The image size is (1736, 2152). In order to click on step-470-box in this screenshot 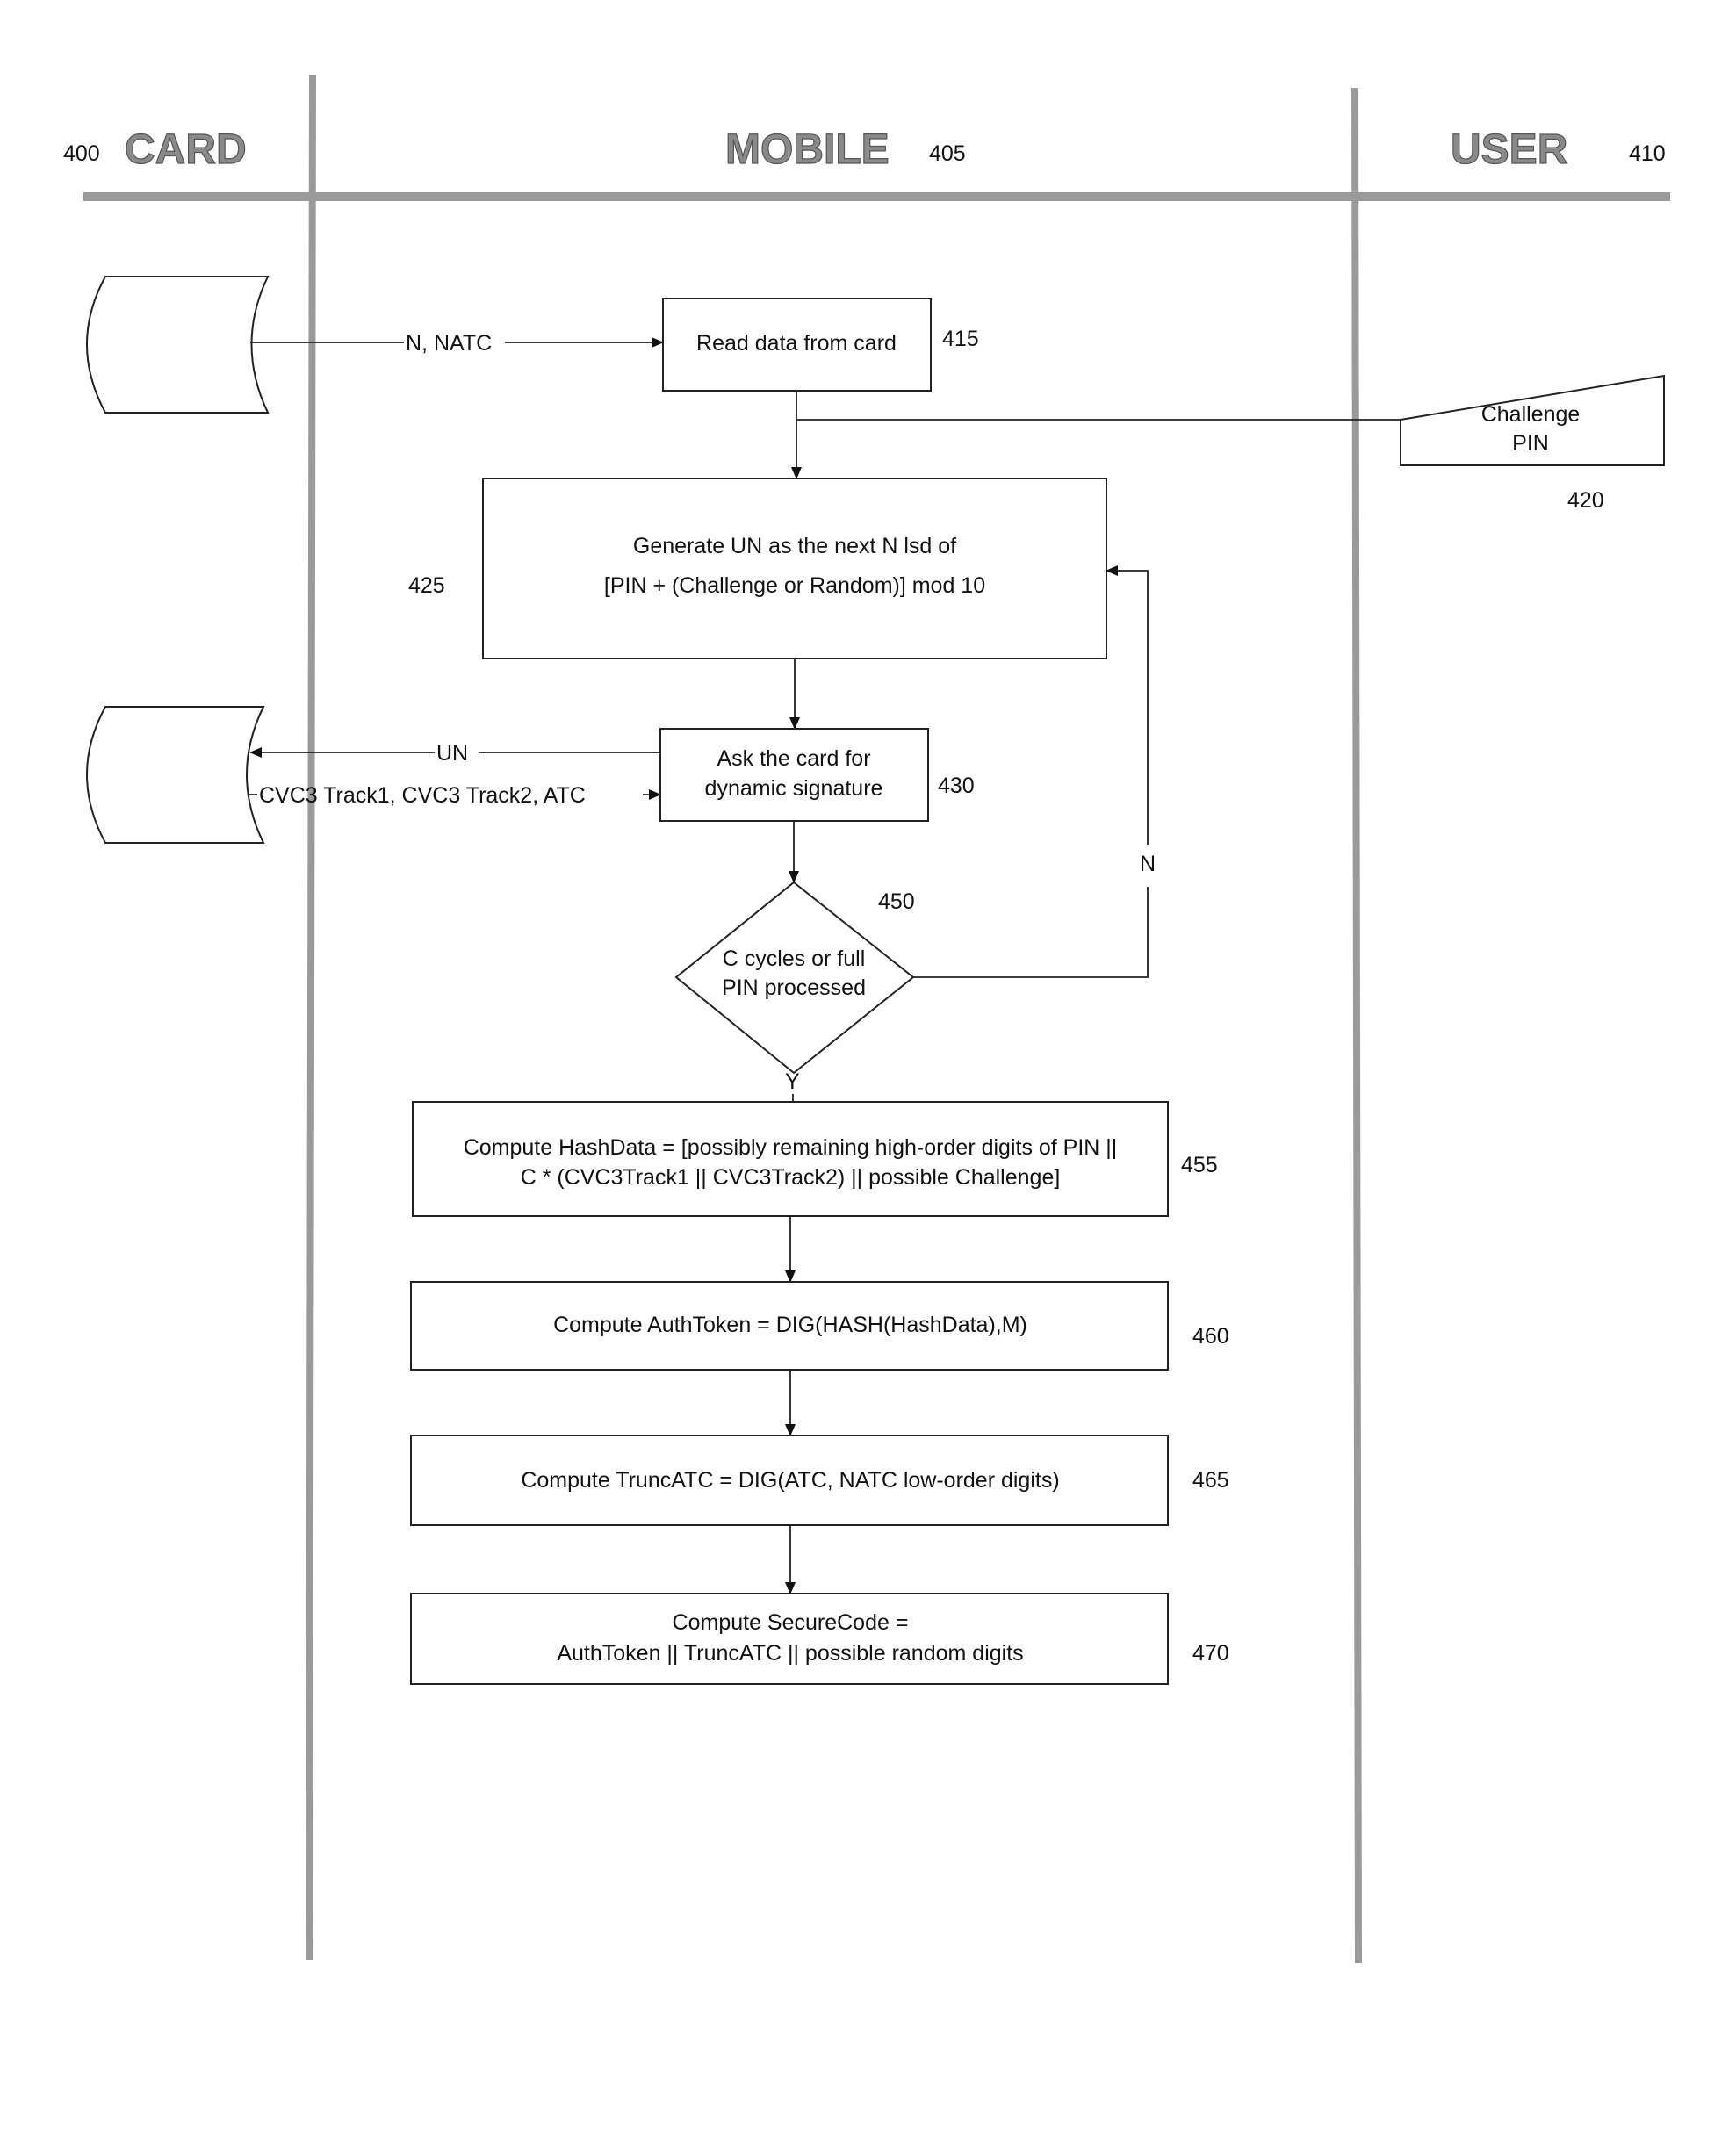, I will do `click(789, 1639)`.